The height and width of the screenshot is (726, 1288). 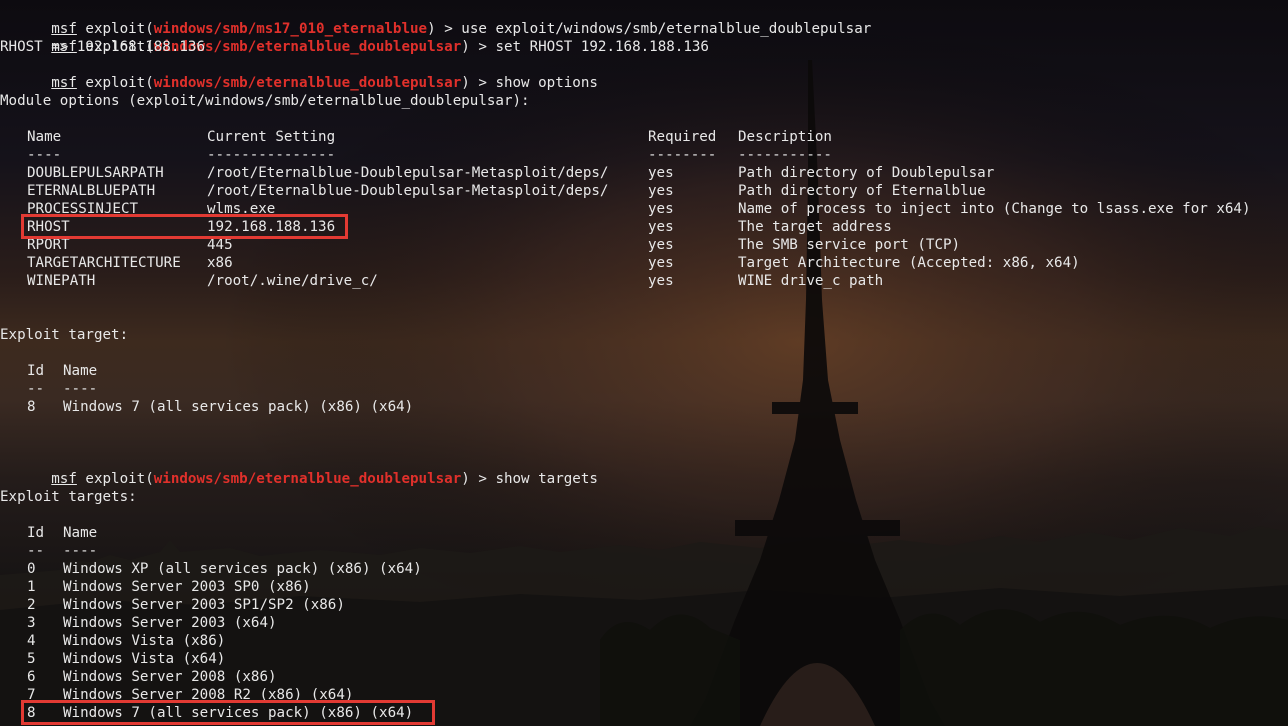 I want to click on header-current-setting: Current Setting, so click(x=271, y=137).